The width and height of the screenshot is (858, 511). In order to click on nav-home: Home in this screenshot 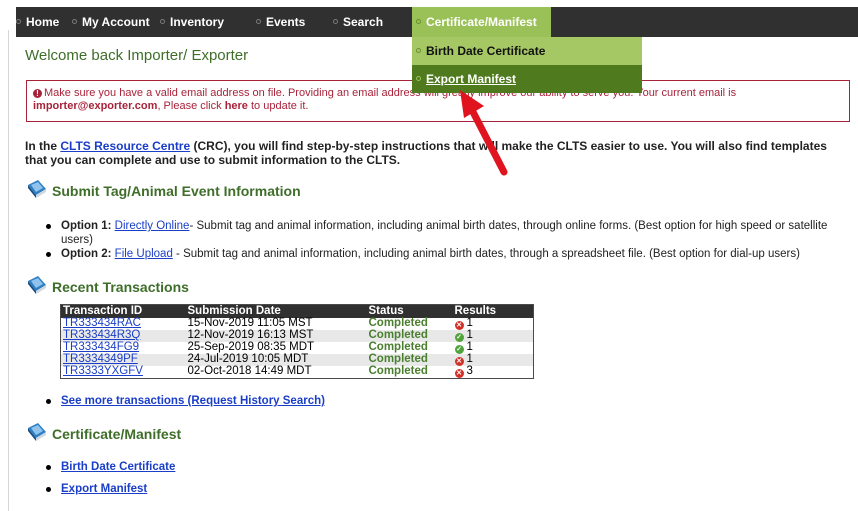, I will do `click(37, 22)`.